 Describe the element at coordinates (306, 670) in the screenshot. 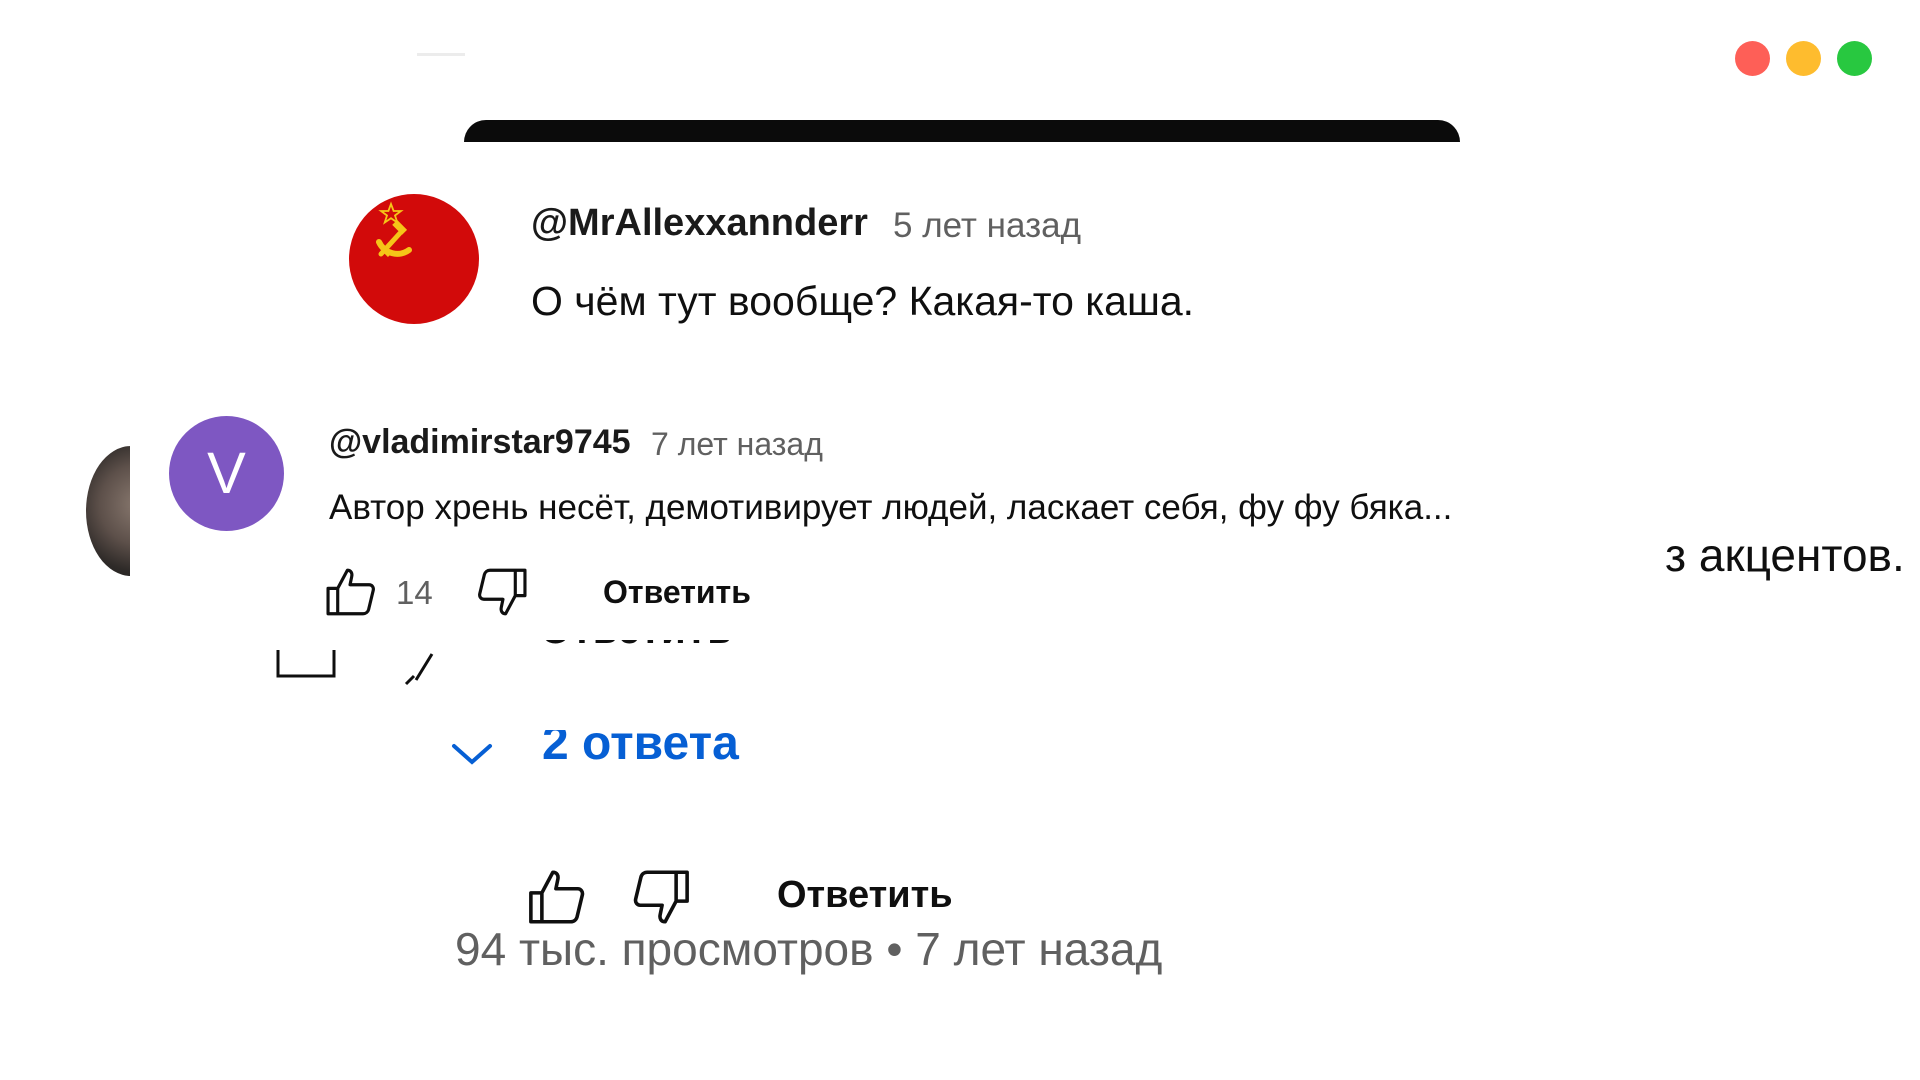

I see `like-icon` at that location.